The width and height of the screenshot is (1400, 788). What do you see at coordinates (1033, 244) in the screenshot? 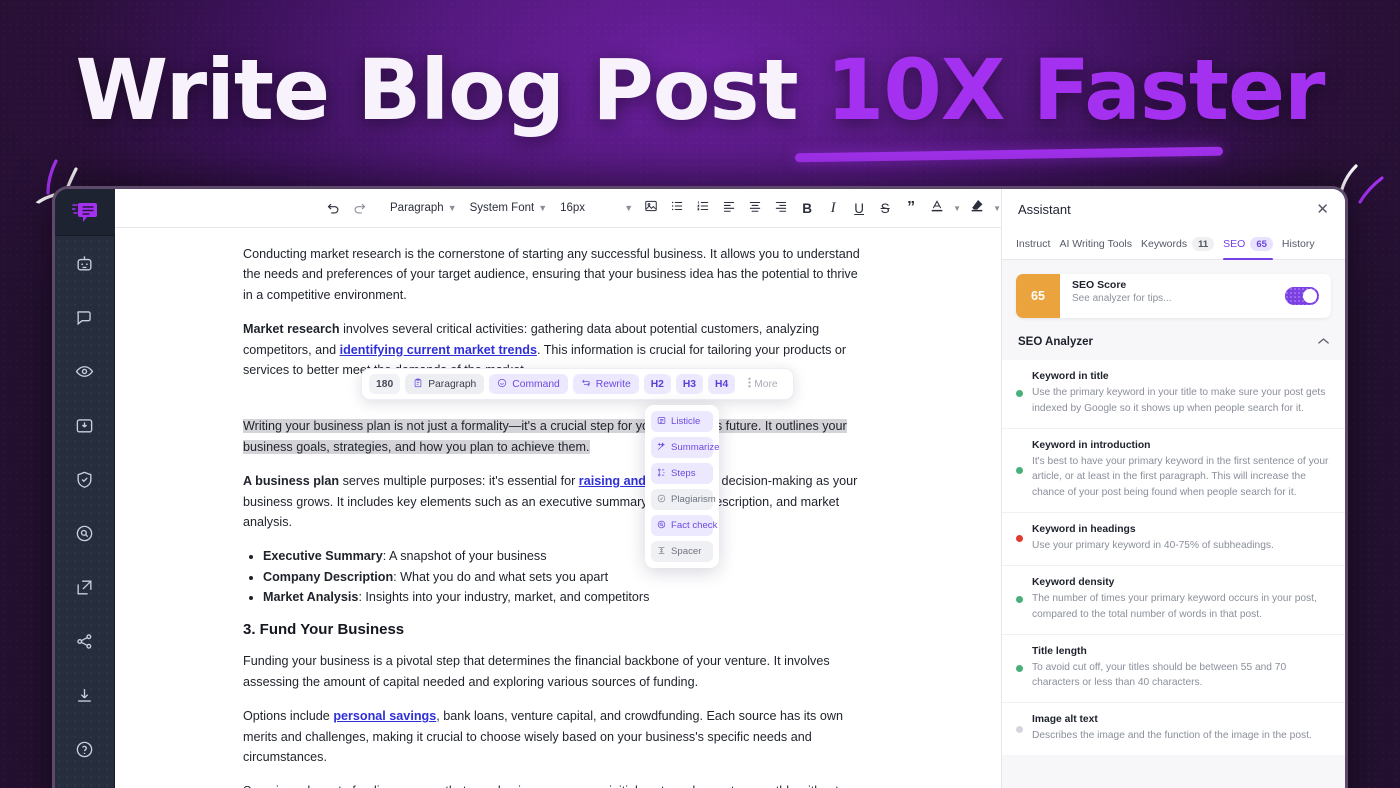
I see `tab-instruct: Instruct` at bounding box center [1033, 244].